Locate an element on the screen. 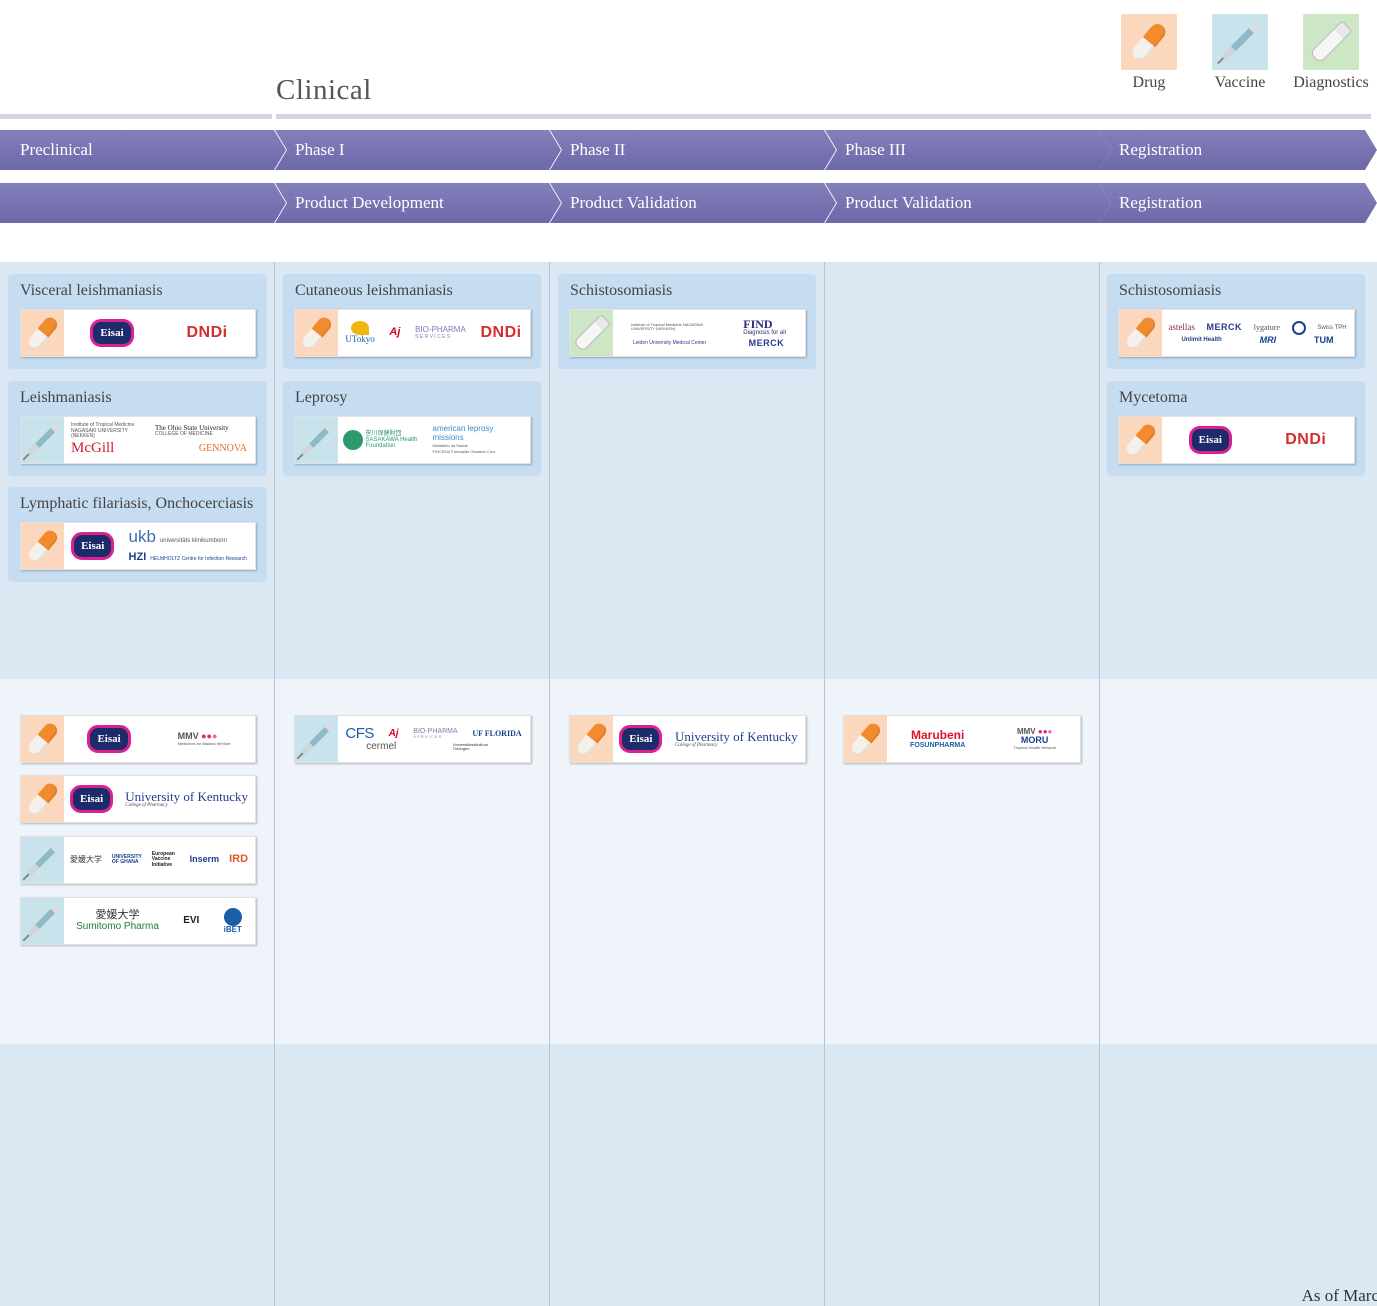  ird-logo: IRD is located at coordinates (239, 859).